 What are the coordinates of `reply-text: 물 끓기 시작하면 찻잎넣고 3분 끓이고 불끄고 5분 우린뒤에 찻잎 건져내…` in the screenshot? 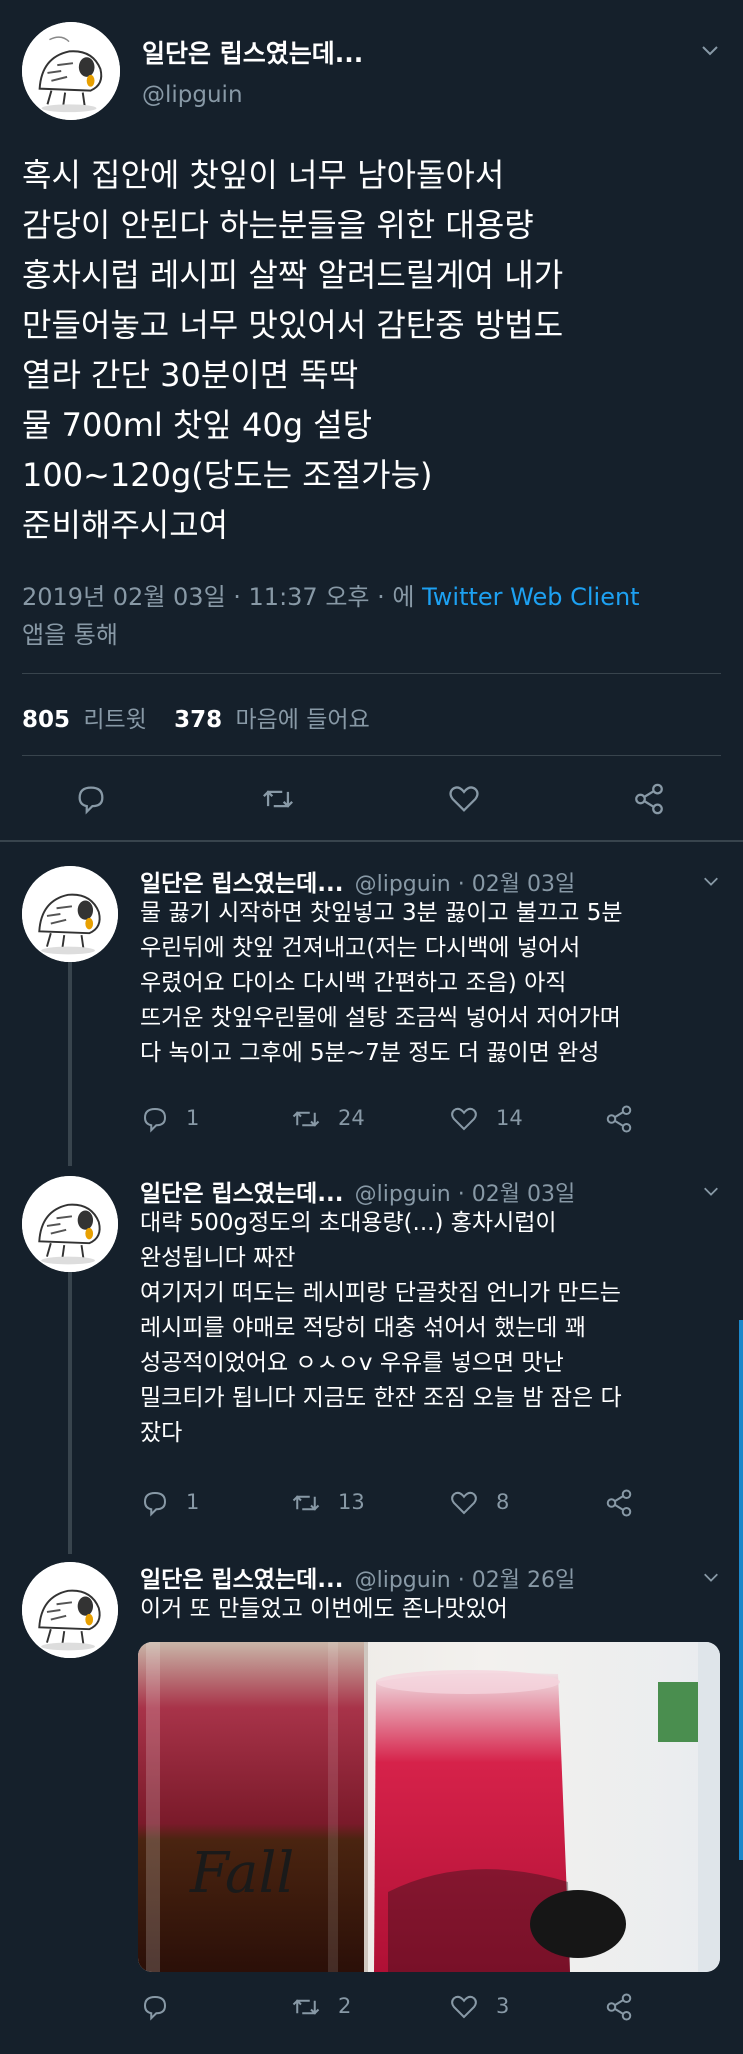 It's located at (381, 983).